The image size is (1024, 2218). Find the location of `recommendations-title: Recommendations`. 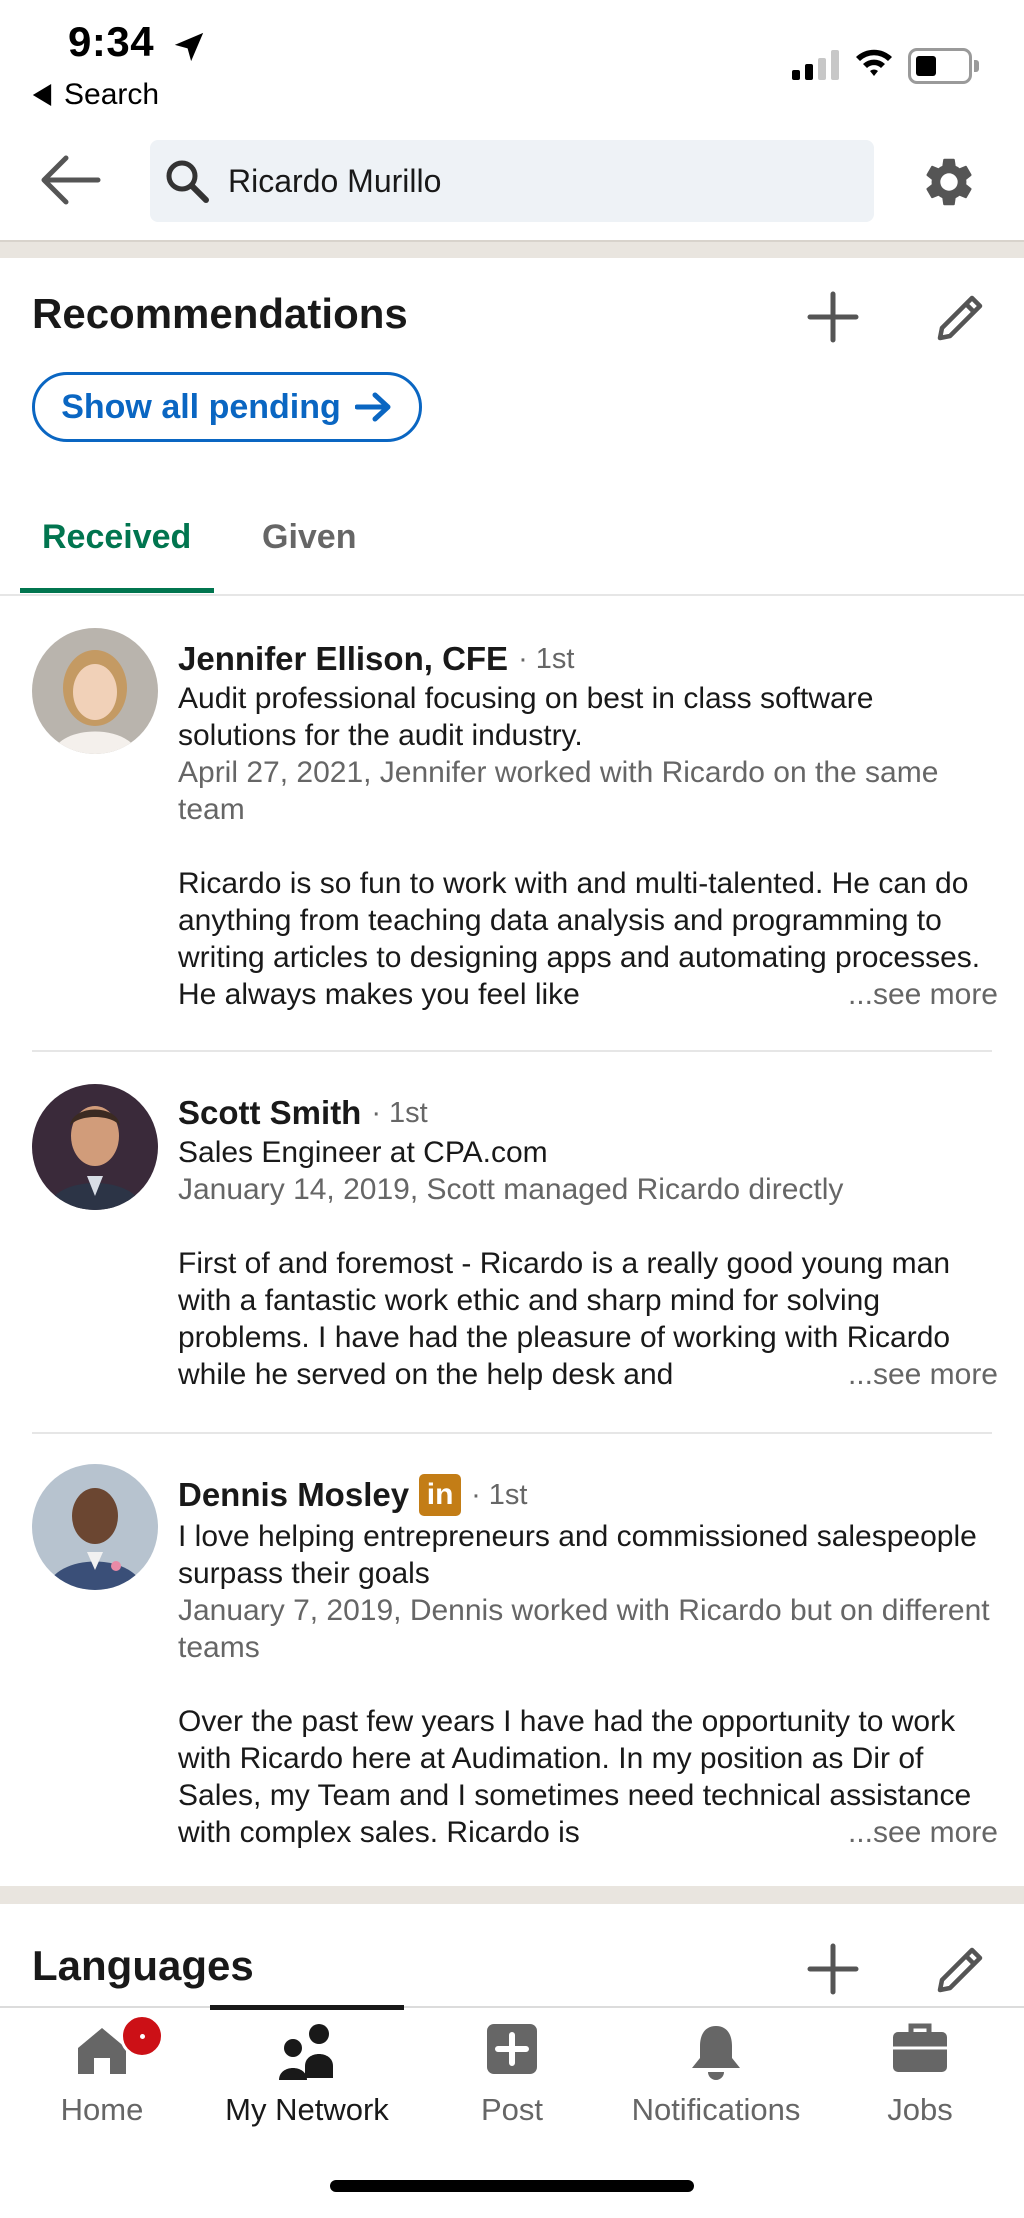

recommendations-title: Recommendations is located at coordinates (220, 313).